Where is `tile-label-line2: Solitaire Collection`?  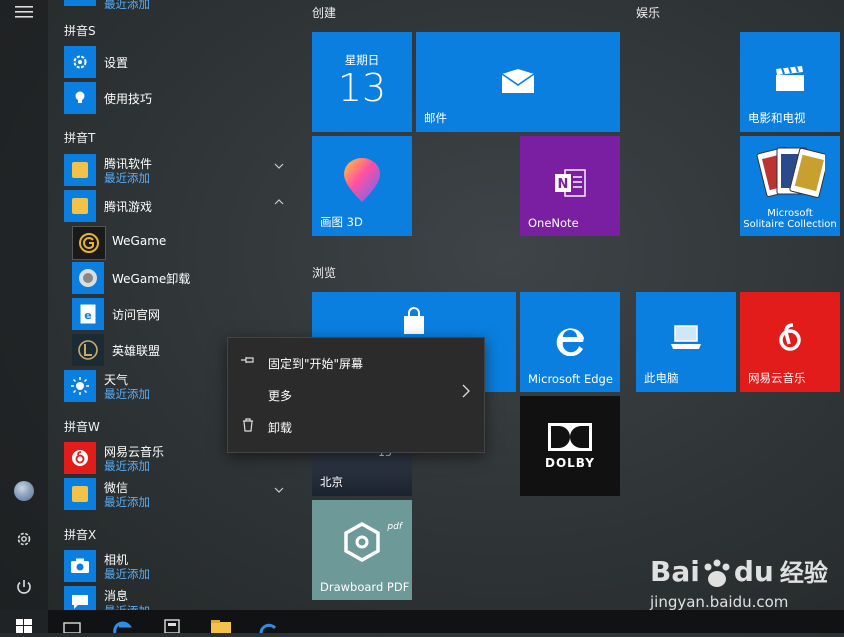
tile-label-line2: Solitaire Collection is located at coordinates (790, 224).